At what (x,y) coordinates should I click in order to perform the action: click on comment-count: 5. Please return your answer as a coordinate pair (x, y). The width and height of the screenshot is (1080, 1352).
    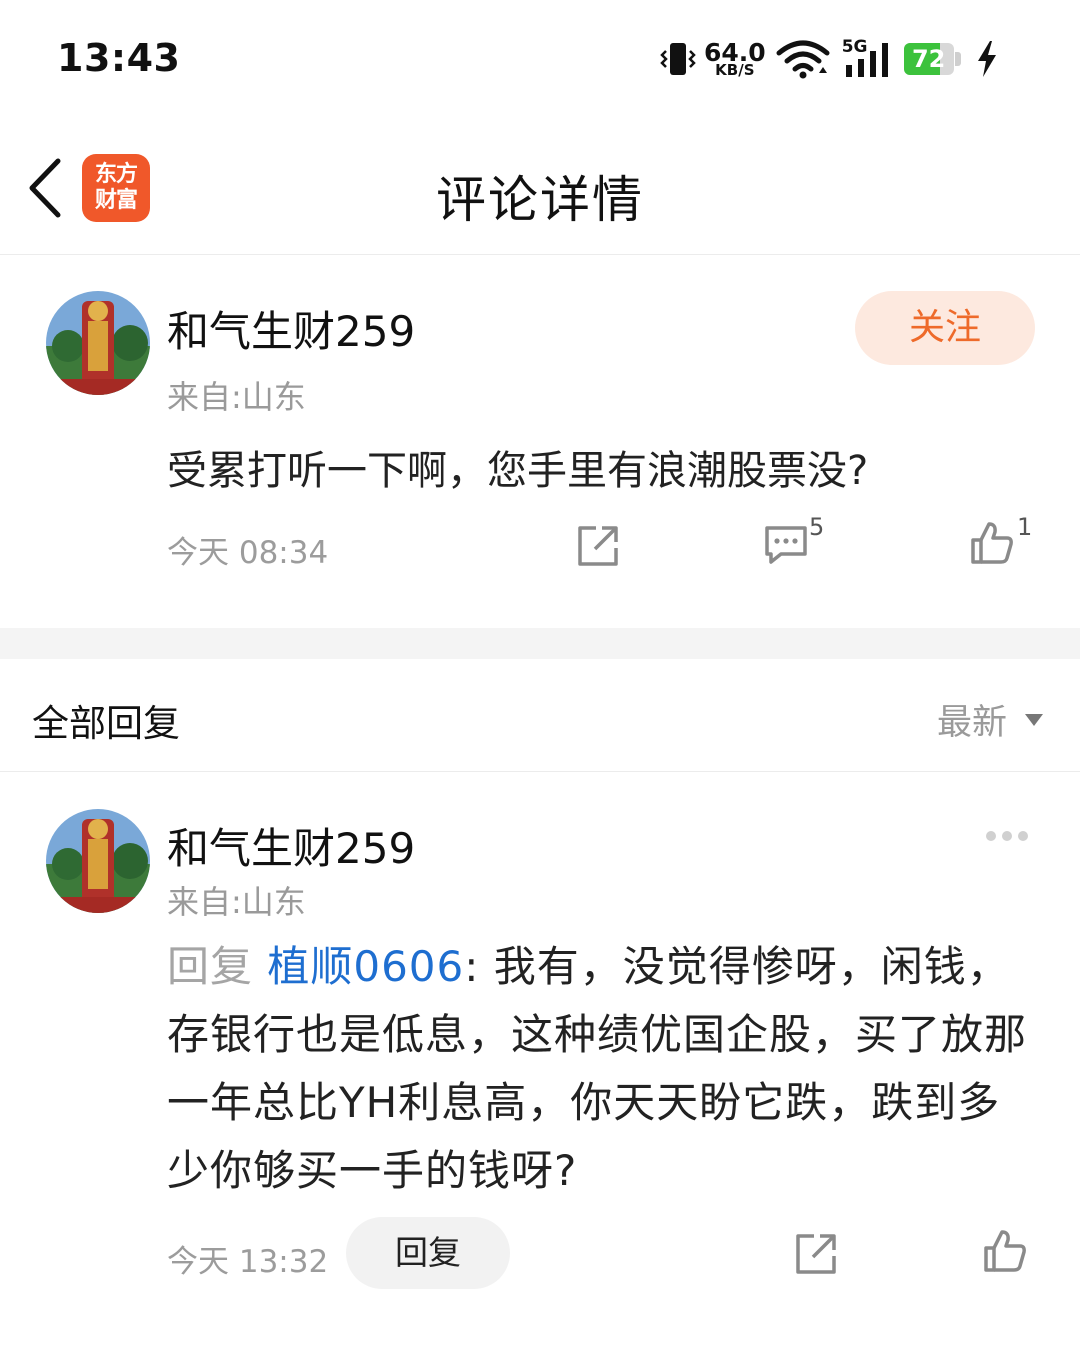
    Looking at the image, I should click on (817, 527).